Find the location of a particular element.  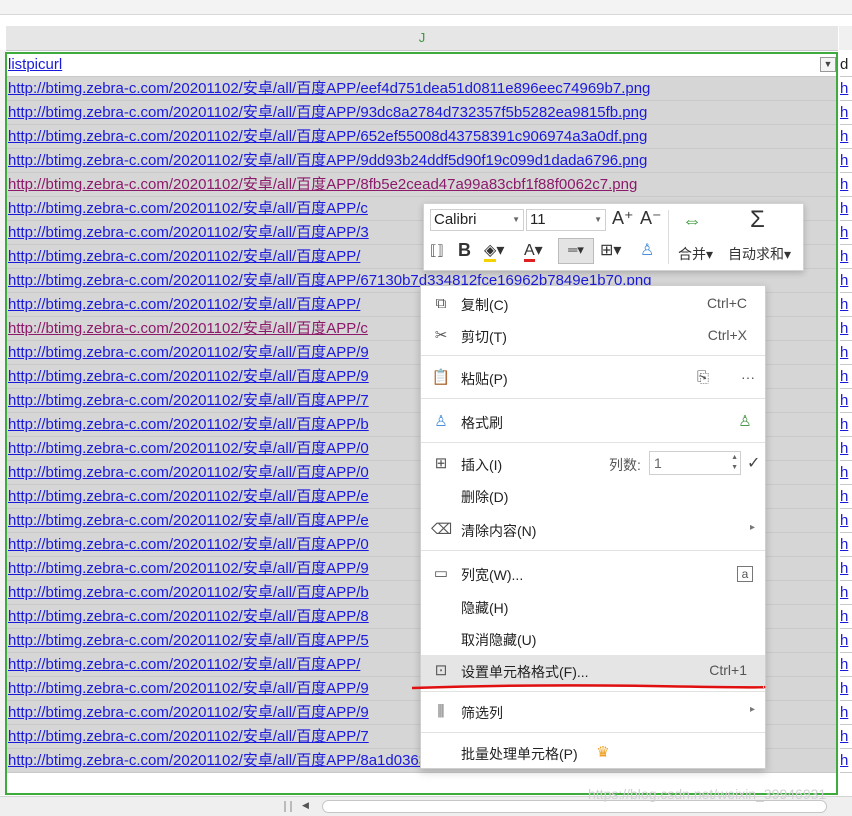

fill-color-icon: ◈▾ is located at coordinates (494, 251).